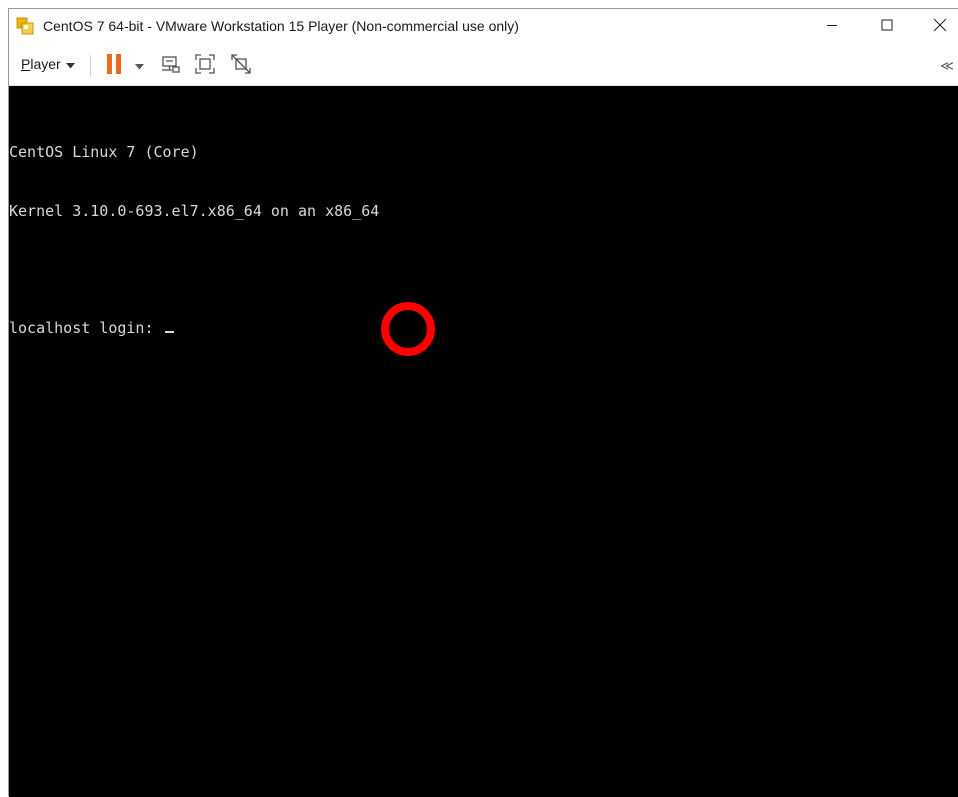  I want to click on send-ctrl-alt-del-button, so click(171, 66).